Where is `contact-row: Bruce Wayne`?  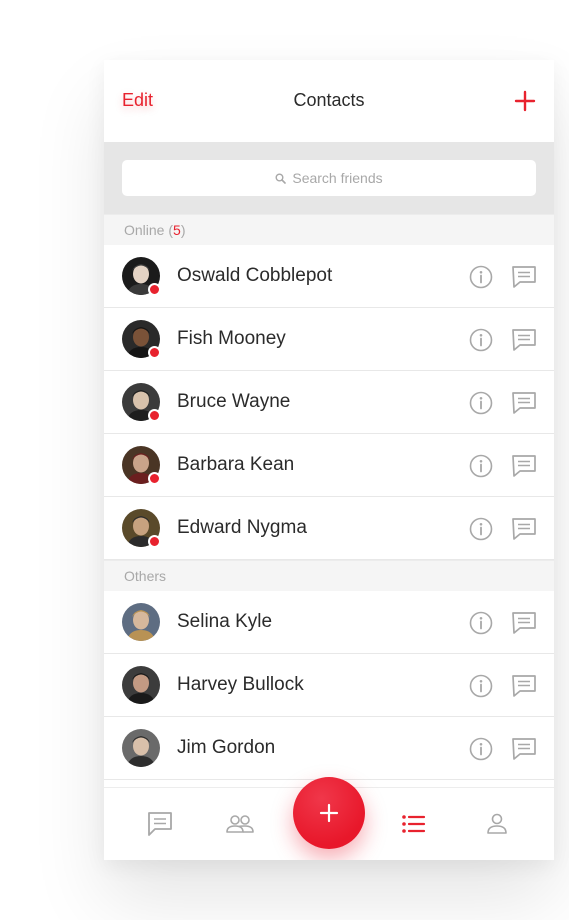 contact-row: Bruce Wayne is located at coordinates (329, 402).